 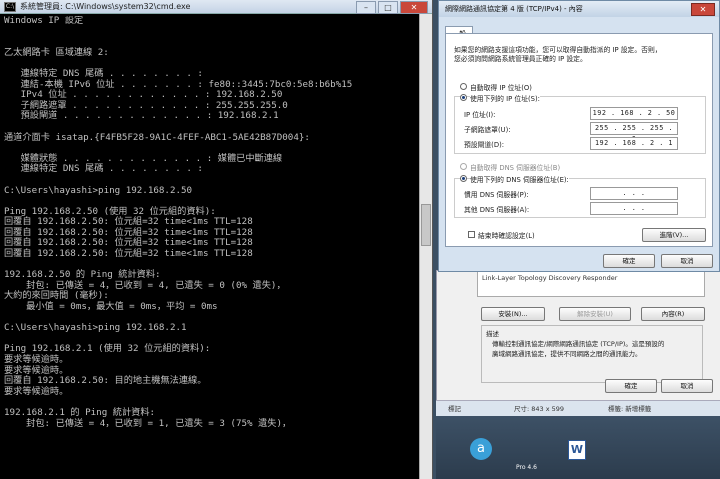 What do you see at coordinates (506, 236) in the screenshot?
I see `validate-on-exit-label: 結束時確認設定(L)` at bounding box center [506, 236].